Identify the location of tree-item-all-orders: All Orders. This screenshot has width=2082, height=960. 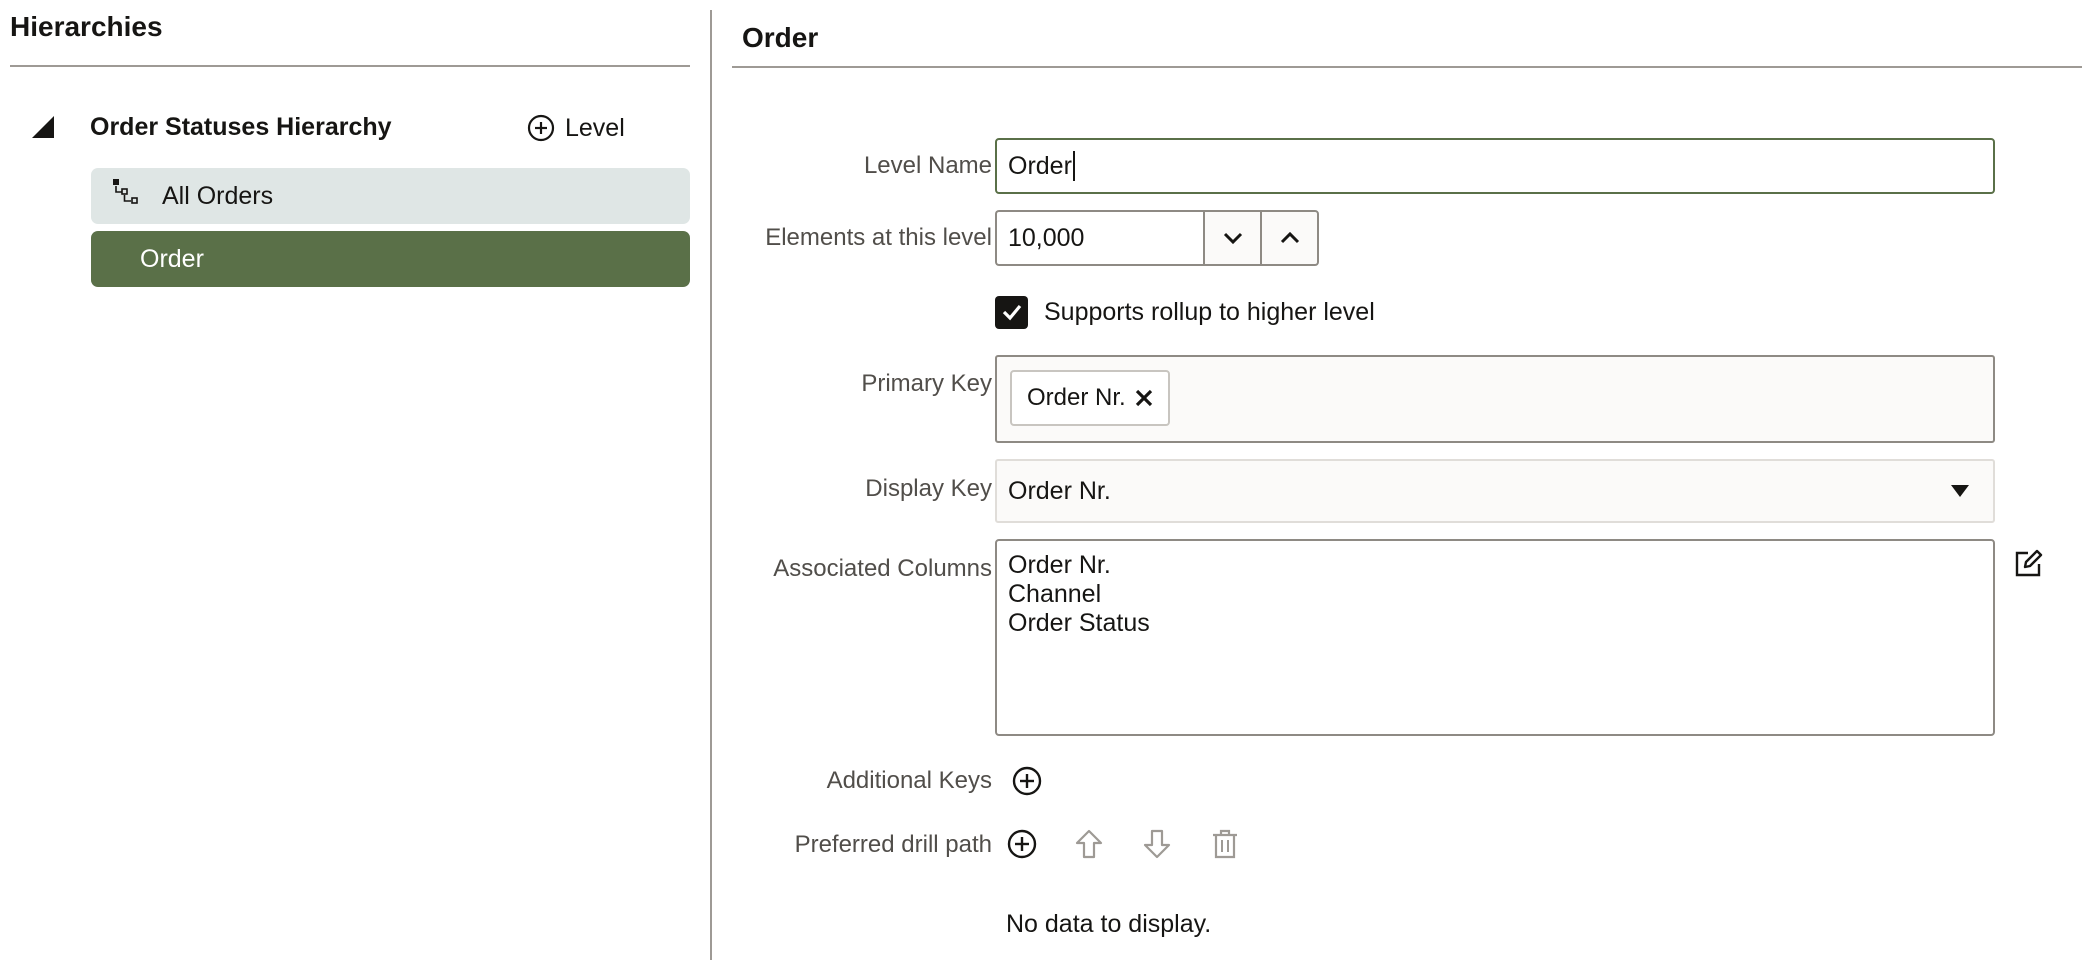
(390, 196).